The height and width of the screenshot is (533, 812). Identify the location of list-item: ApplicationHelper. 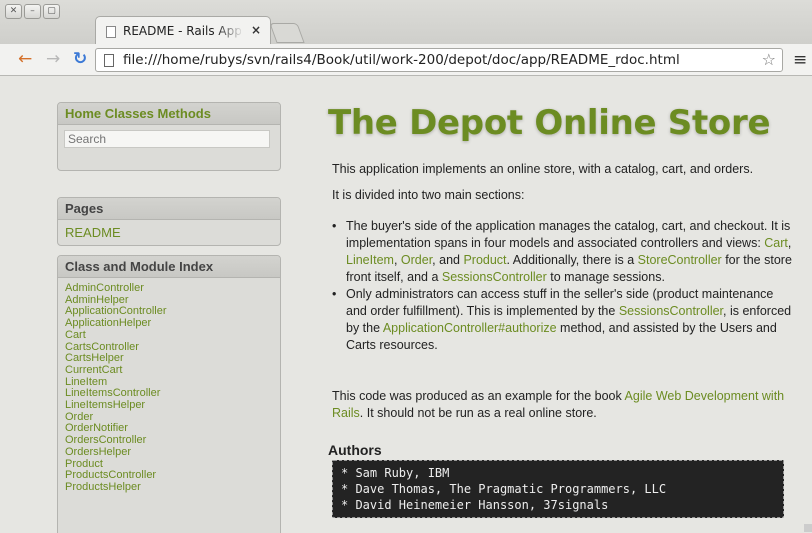
(169, 323).